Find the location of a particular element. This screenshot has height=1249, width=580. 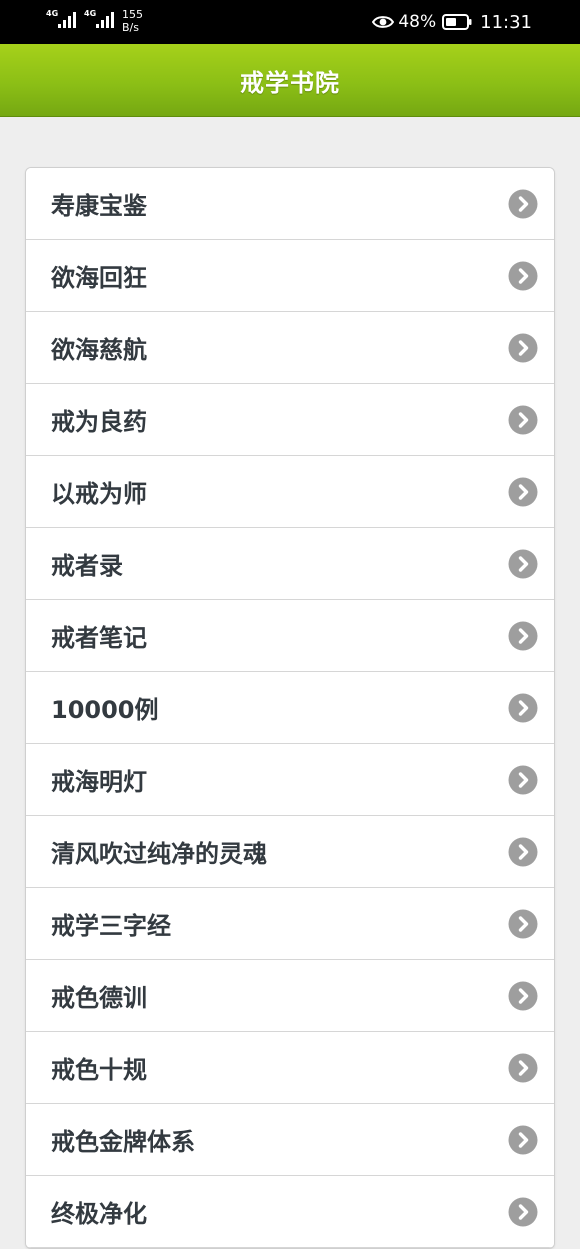

cellular-signal-1: 4G is located at coordinates (61, 22).